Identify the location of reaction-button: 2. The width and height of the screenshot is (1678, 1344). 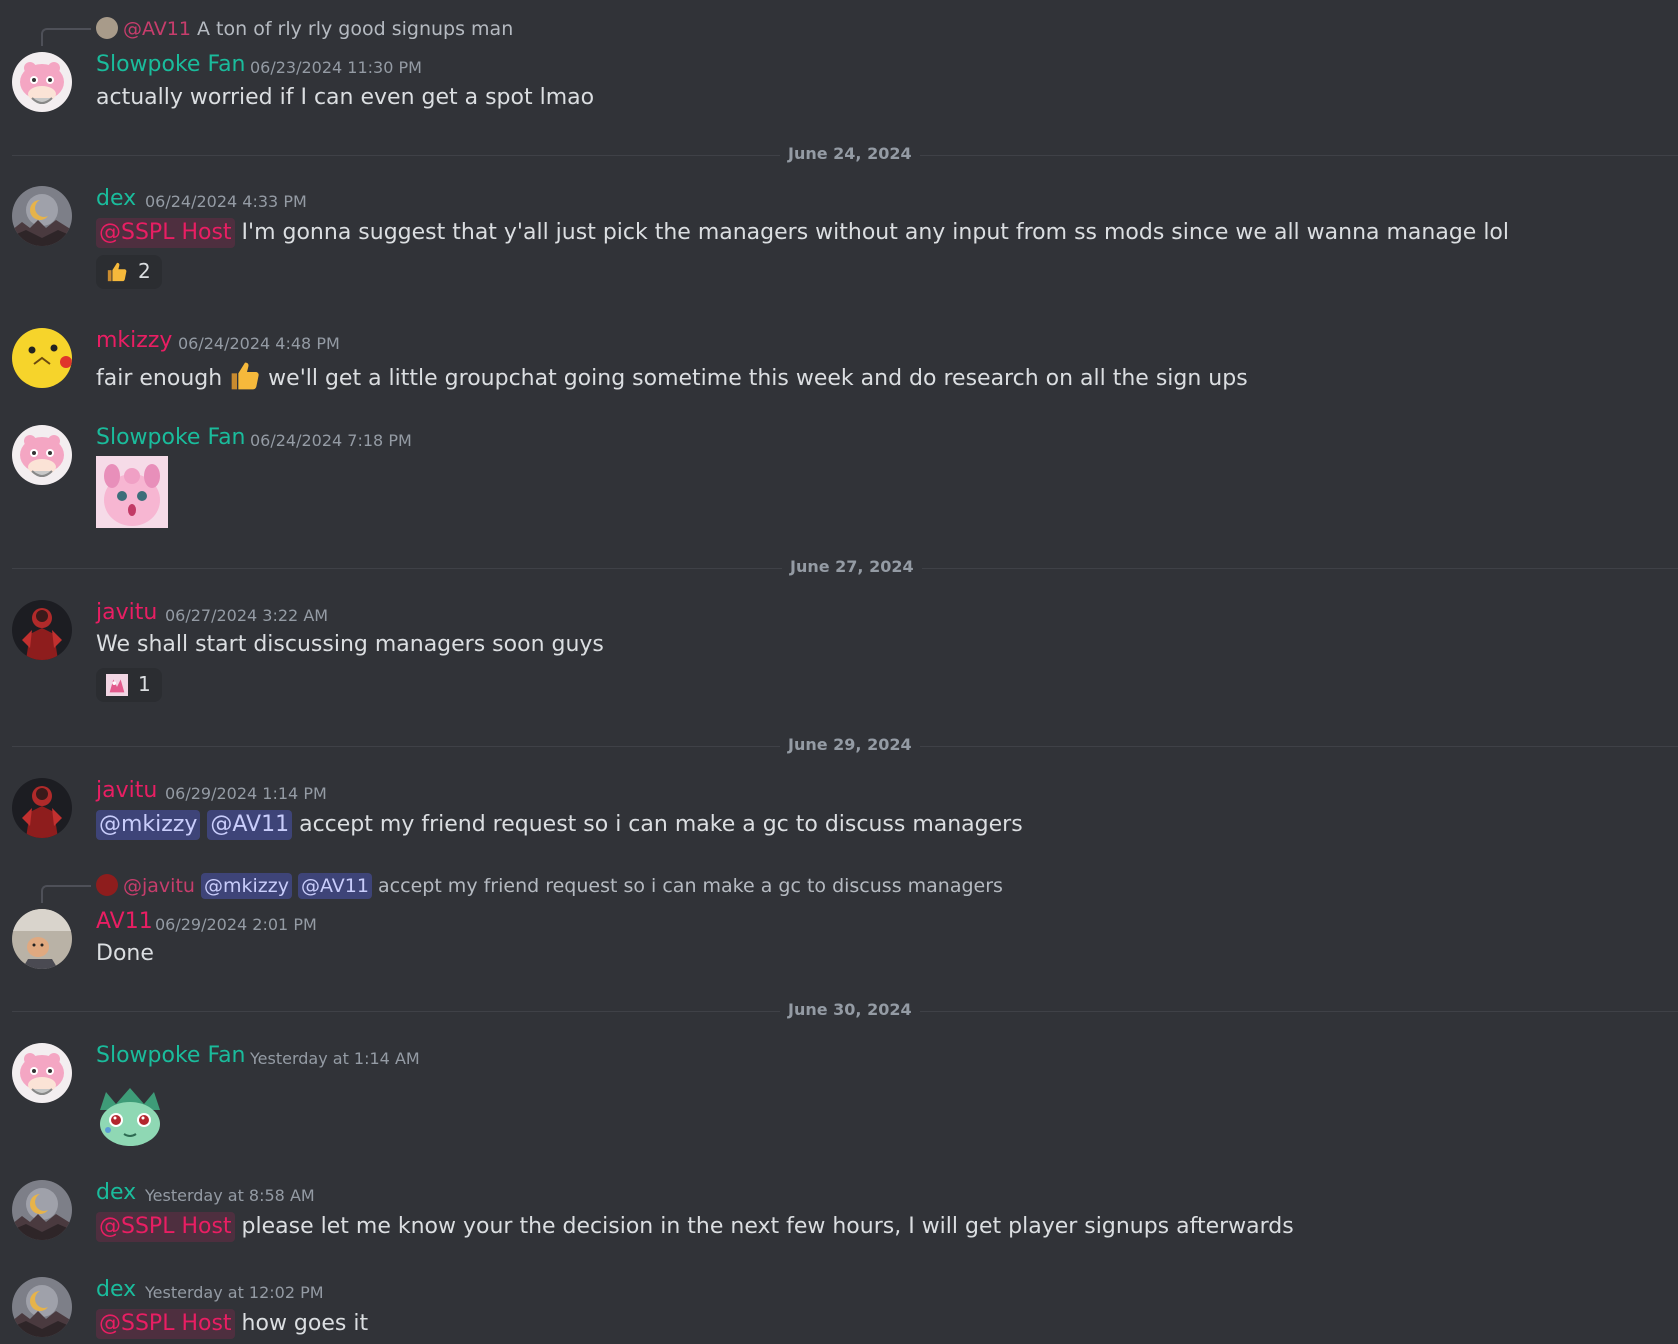
(129, 272).